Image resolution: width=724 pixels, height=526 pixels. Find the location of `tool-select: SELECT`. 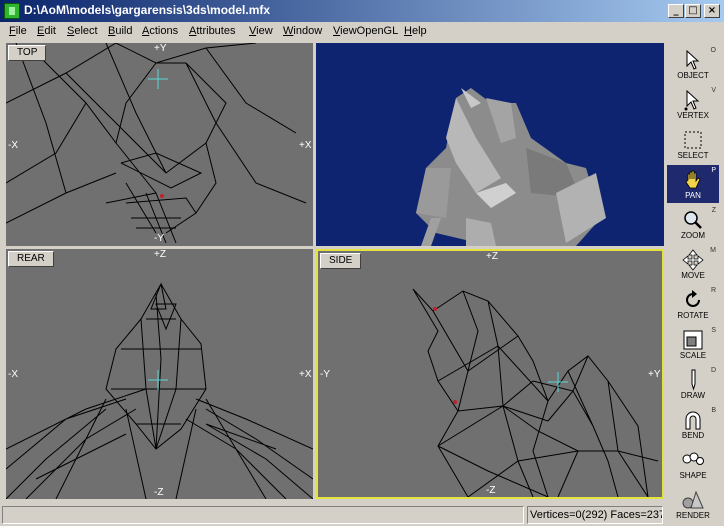

tool-select: SELECT is located at coordinates (693, 144).